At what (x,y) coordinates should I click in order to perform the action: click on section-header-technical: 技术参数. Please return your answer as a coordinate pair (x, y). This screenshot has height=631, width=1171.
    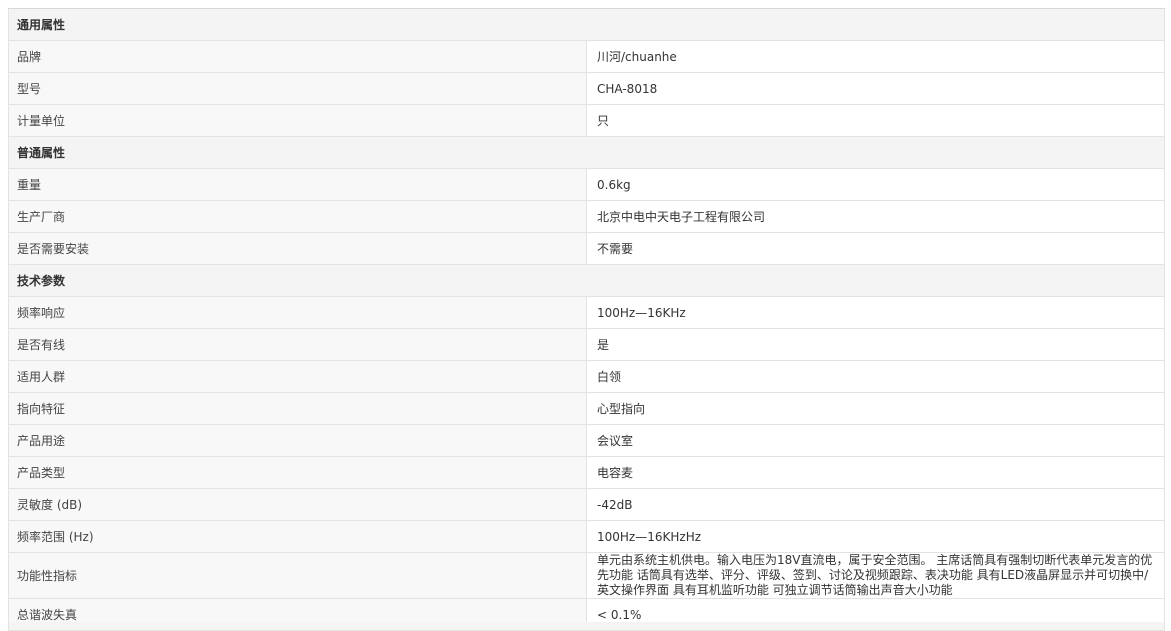
    Looking at the image, I should click on (586, 280).